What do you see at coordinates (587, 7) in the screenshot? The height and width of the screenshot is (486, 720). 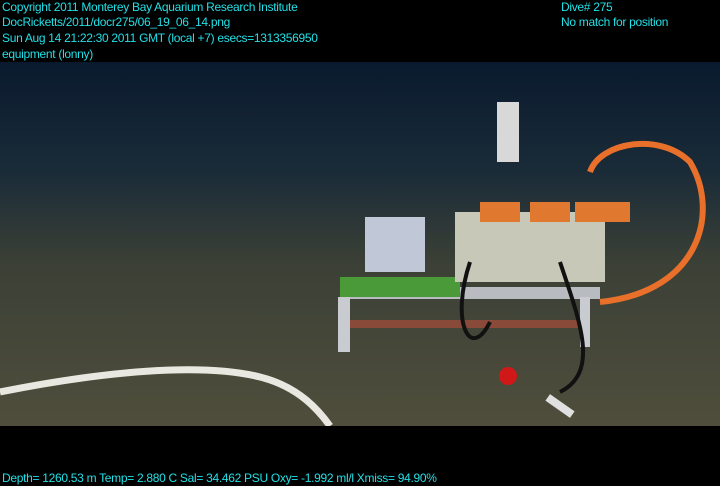 I see `dive-number: Dive# 275` at bounding box center [587, 7].